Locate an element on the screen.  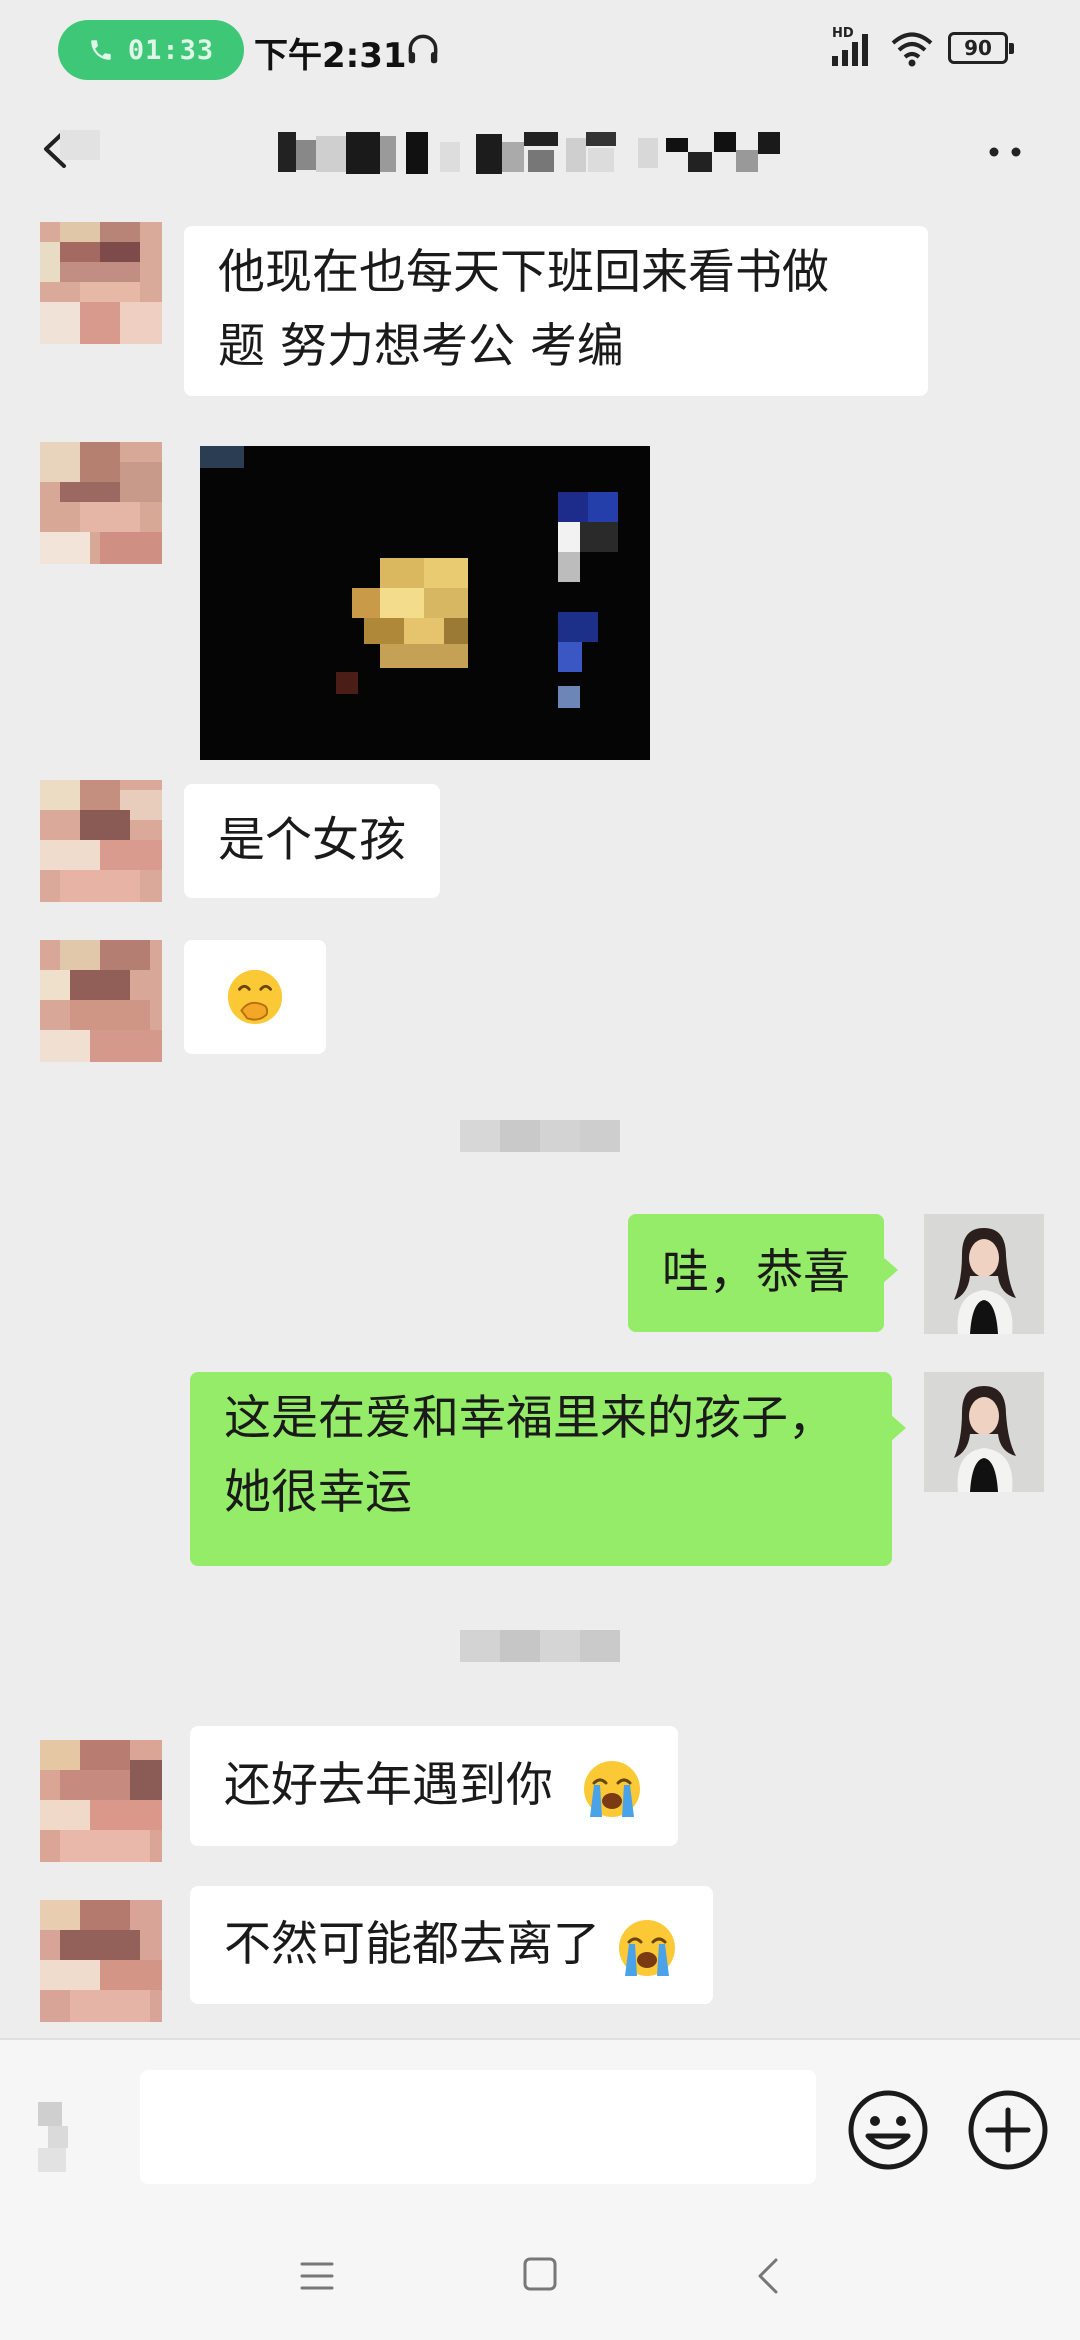
message-text-line: 这是在爱和幸福里来的孩子， is located at coordinates (529, 1418).